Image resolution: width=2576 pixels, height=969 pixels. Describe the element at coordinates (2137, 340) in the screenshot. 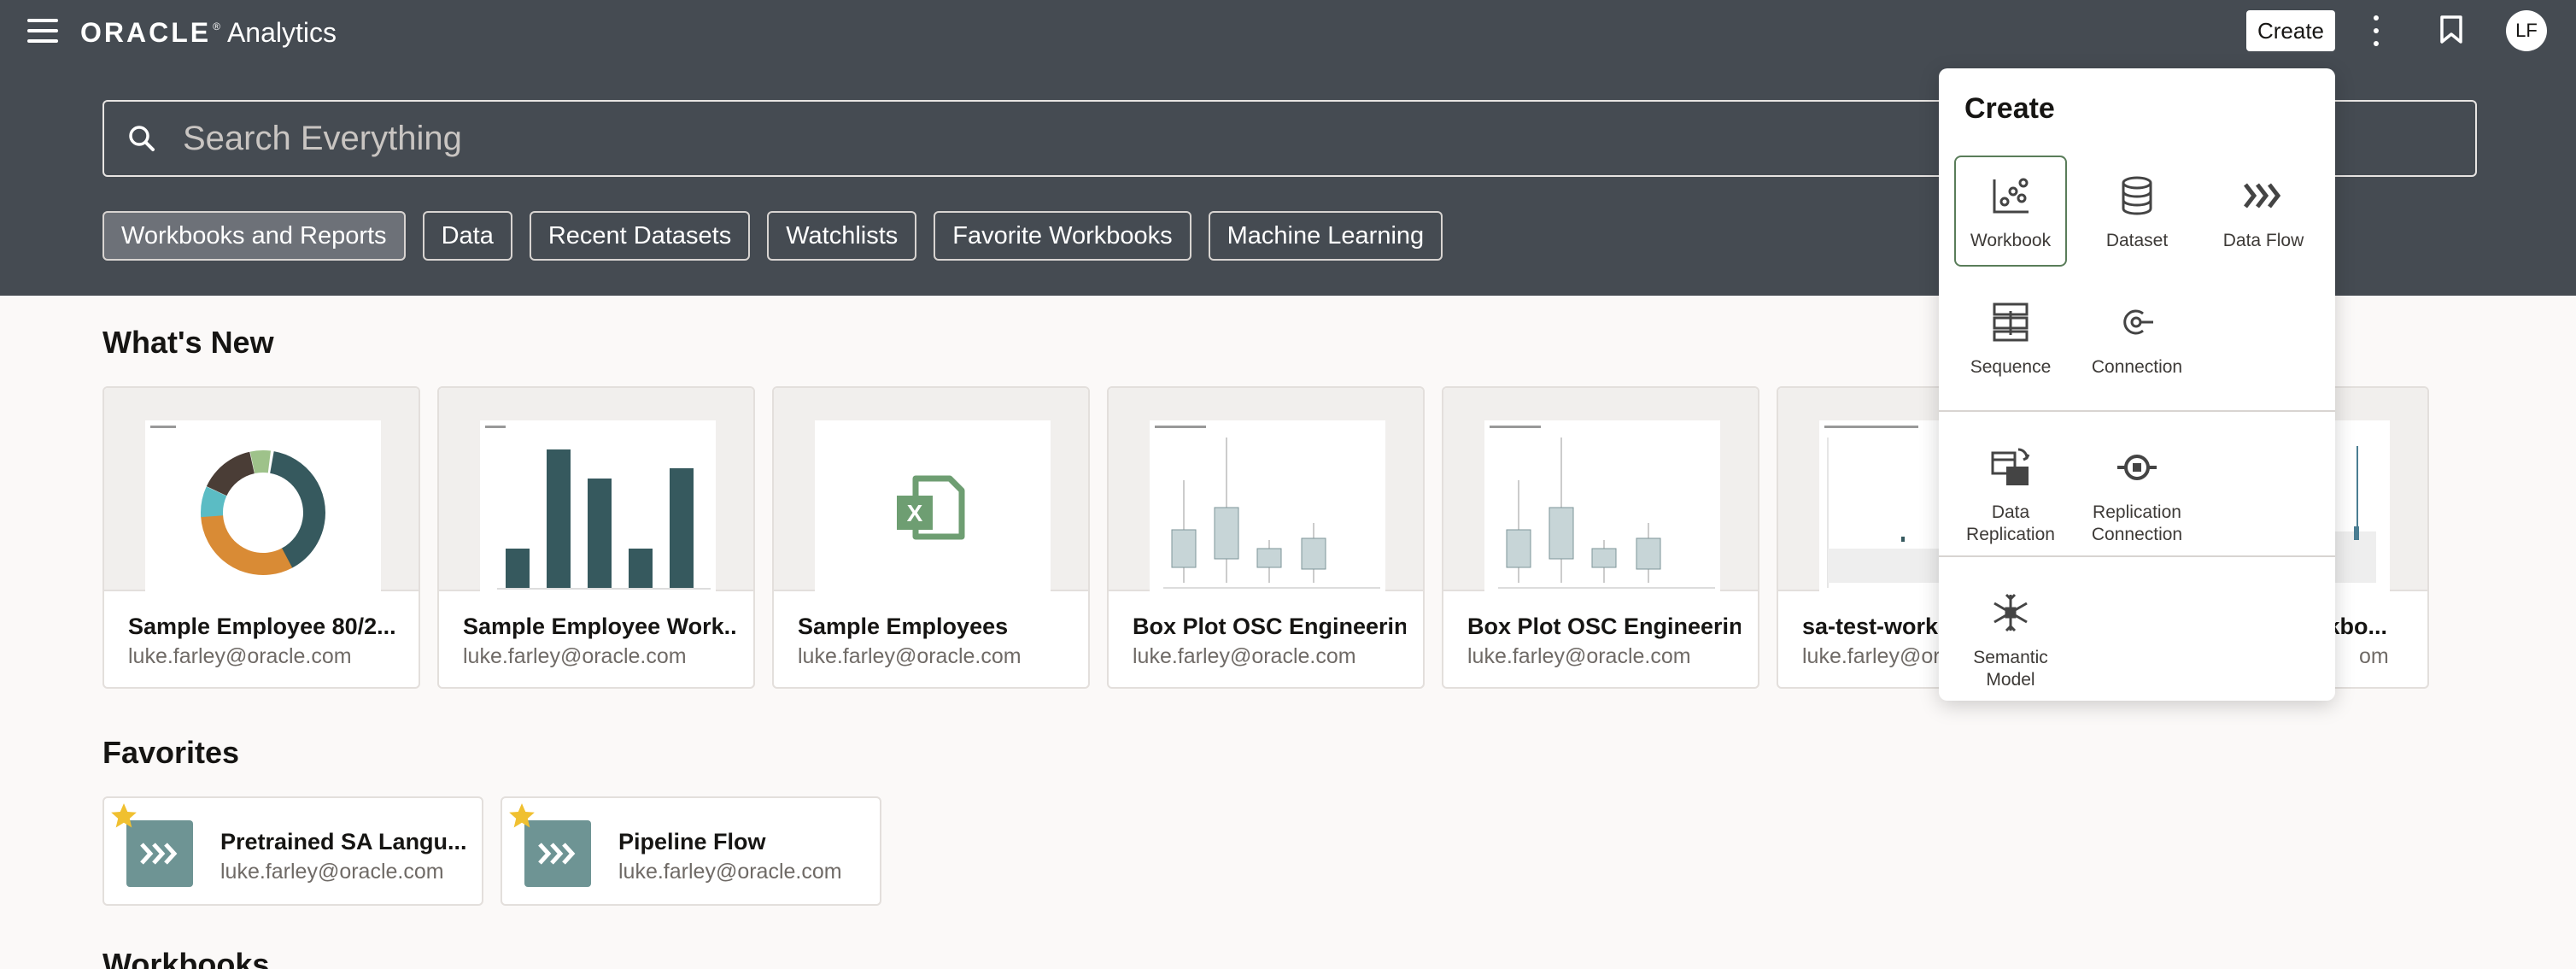

I see `create-connection-item: Connection` at that location.